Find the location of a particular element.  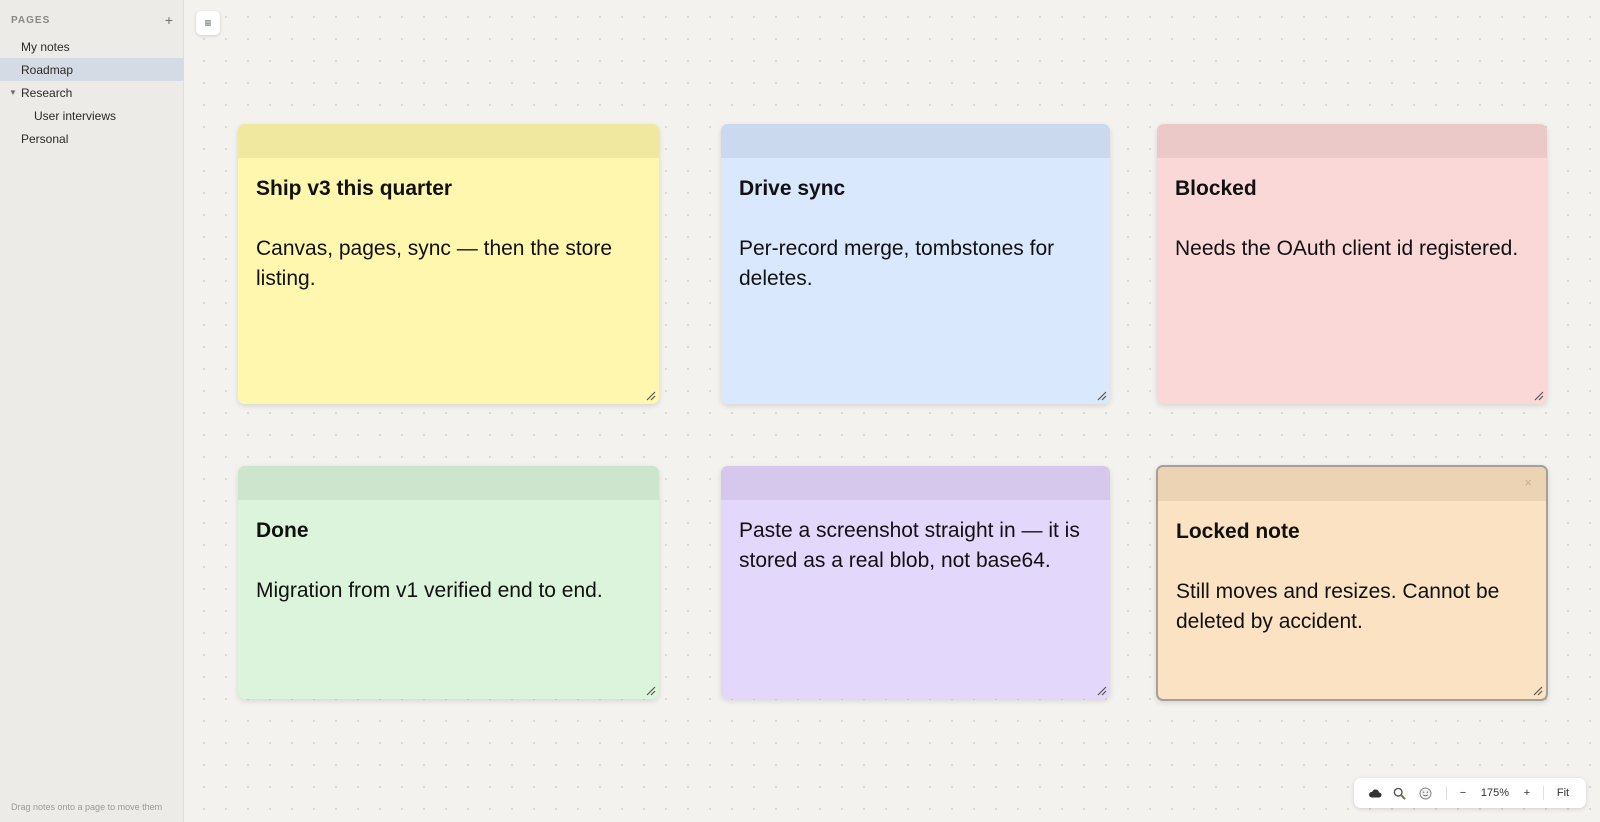

zoom-out-button: − is located at coordinates (1463, 793).